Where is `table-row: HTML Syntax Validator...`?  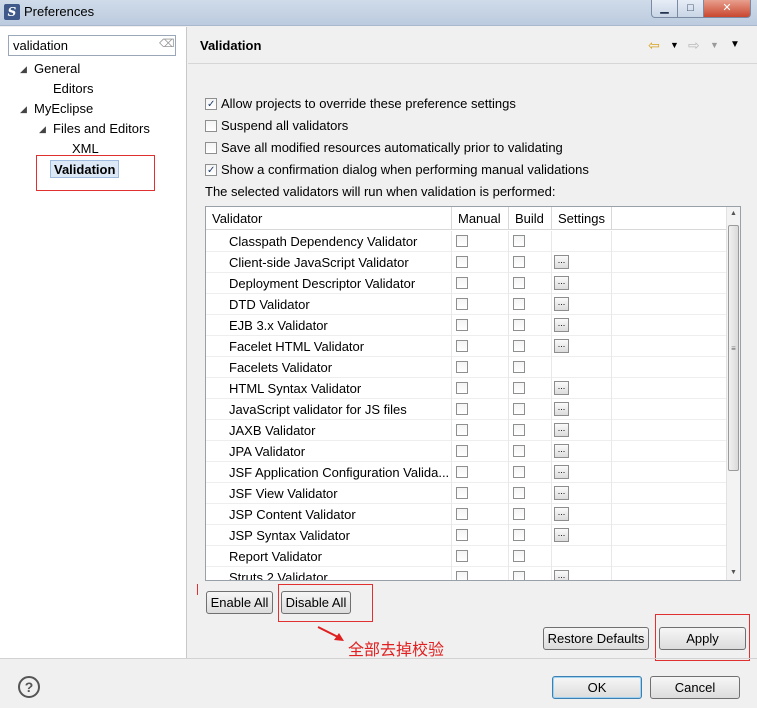 table-row: HTML Syntax Validator... is located at coordinates (467, 388).